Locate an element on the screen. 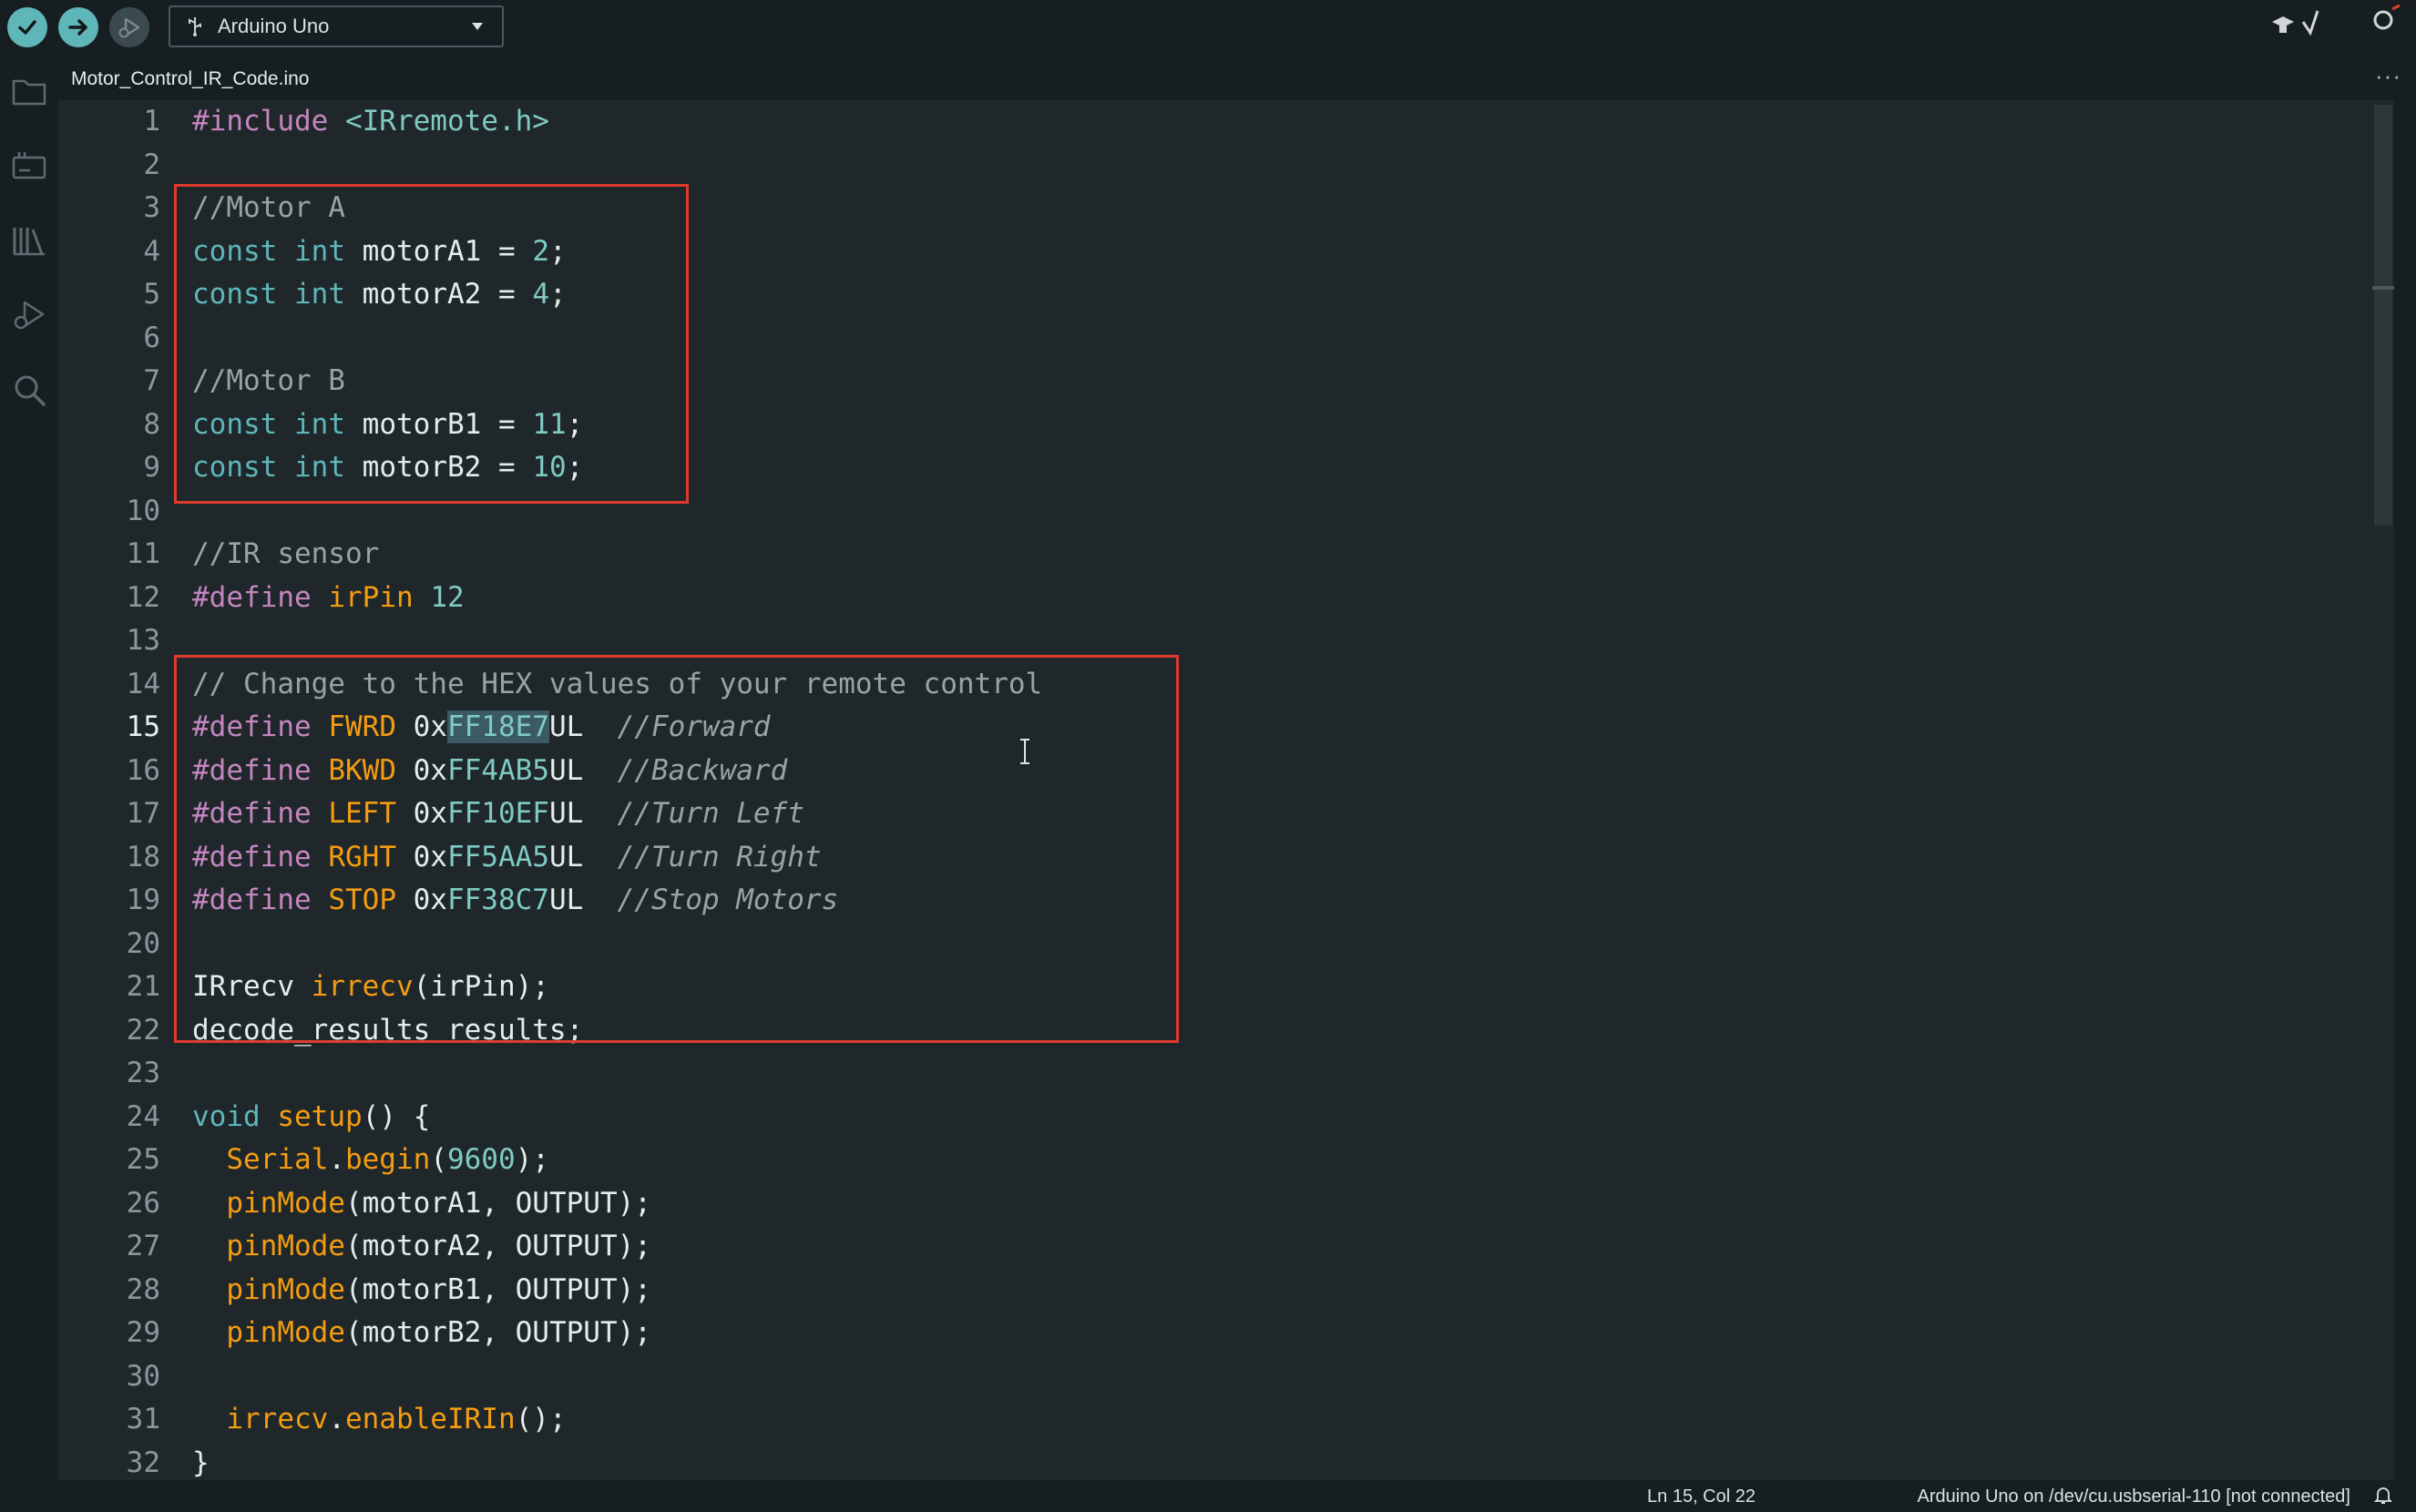  line-number: 19 is located at coordinates (143, 900).